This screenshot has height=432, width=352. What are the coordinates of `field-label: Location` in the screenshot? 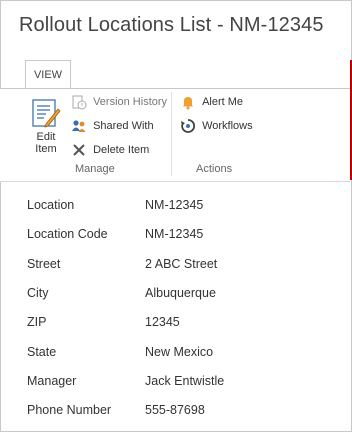 It's located at (51, 205).